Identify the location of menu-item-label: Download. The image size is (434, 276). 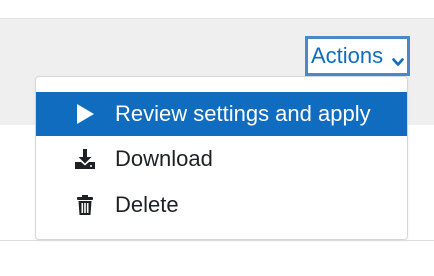
(164, 158).